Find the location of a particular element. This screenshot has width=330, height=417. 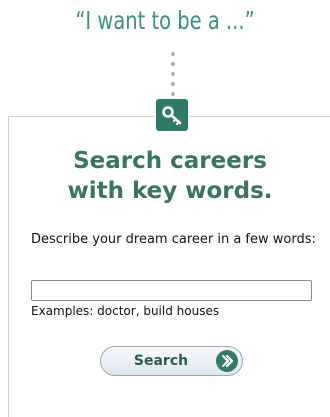

heading-line-2: with key words. is located at coordinates (170, 191).